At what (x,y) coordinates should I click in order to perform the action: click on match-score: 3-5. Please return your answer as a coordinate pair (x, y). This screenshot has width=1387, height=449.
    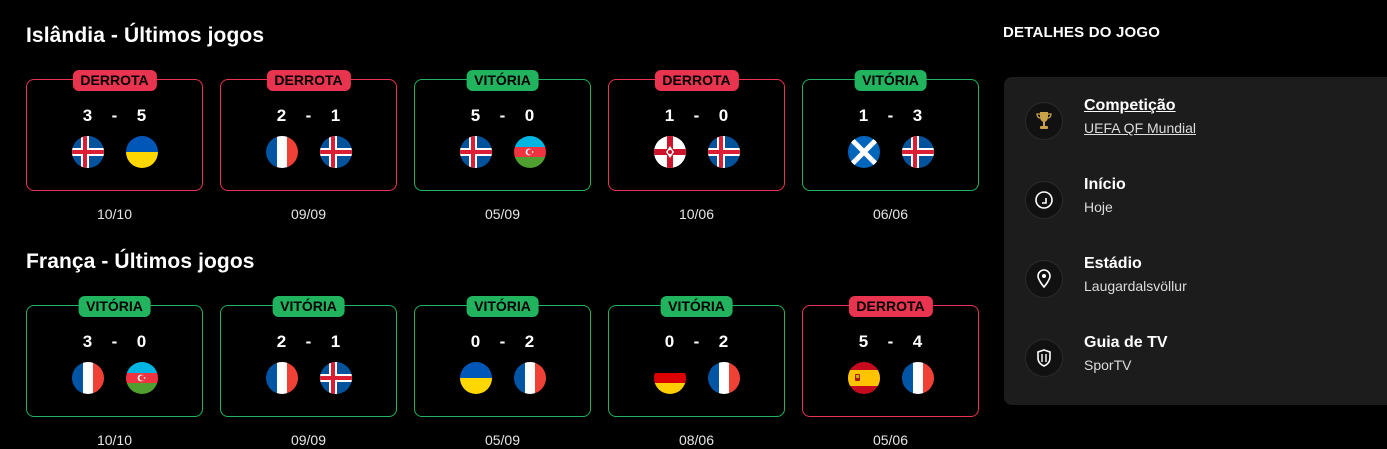
    Looking at the image, I should click on (114, 116).